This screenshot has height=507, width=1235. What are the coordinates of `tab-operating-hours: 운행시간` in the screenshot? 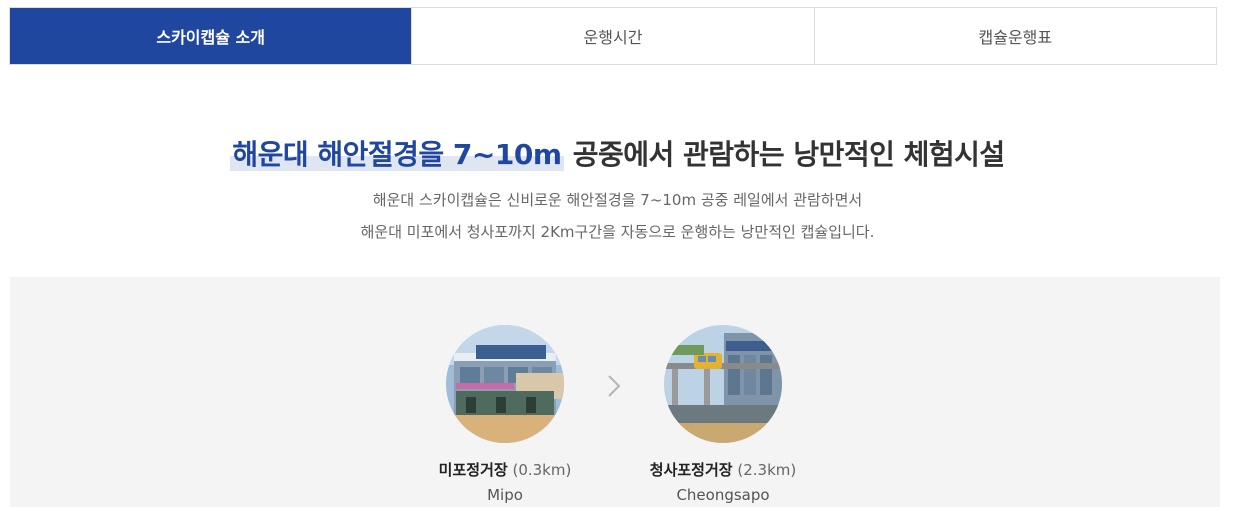 It's located at (612, 36).